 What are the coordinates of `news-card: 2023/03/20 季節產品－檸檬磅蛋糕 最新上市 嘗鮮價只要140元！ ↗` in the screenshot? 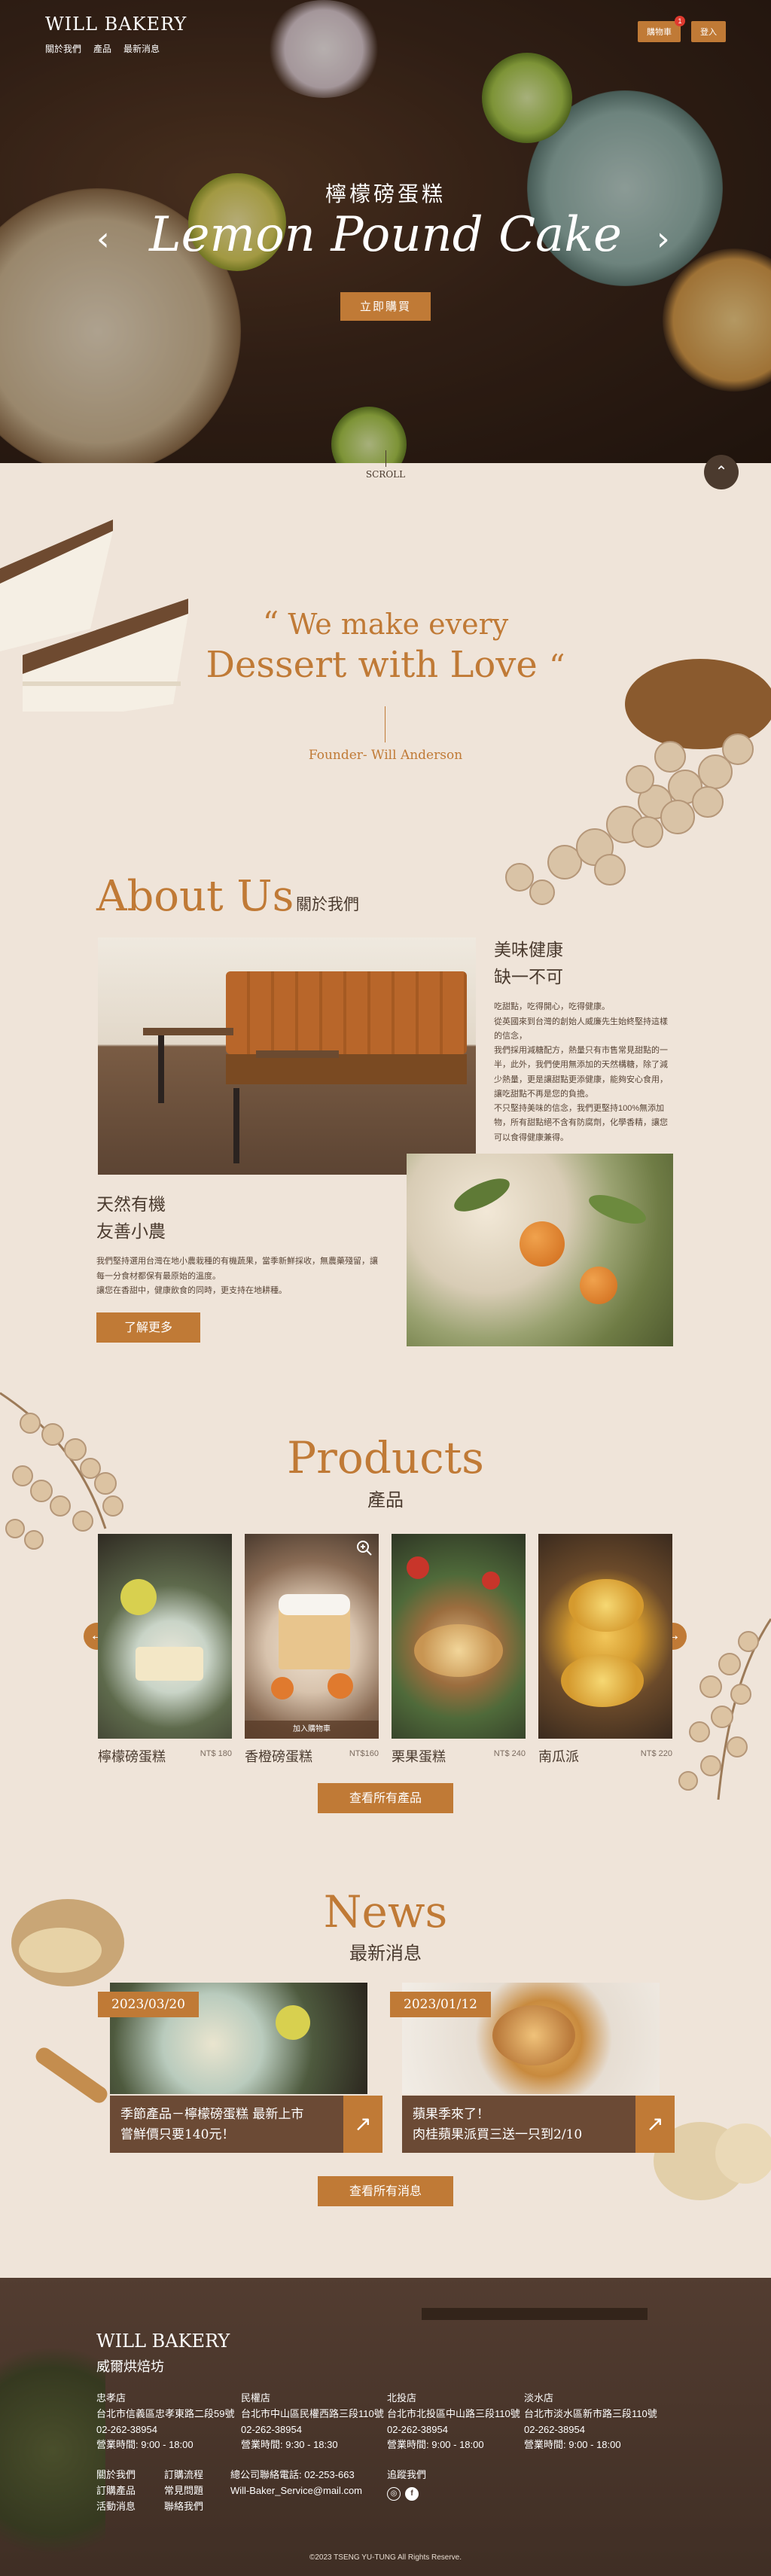 It's located at (243, 2068).